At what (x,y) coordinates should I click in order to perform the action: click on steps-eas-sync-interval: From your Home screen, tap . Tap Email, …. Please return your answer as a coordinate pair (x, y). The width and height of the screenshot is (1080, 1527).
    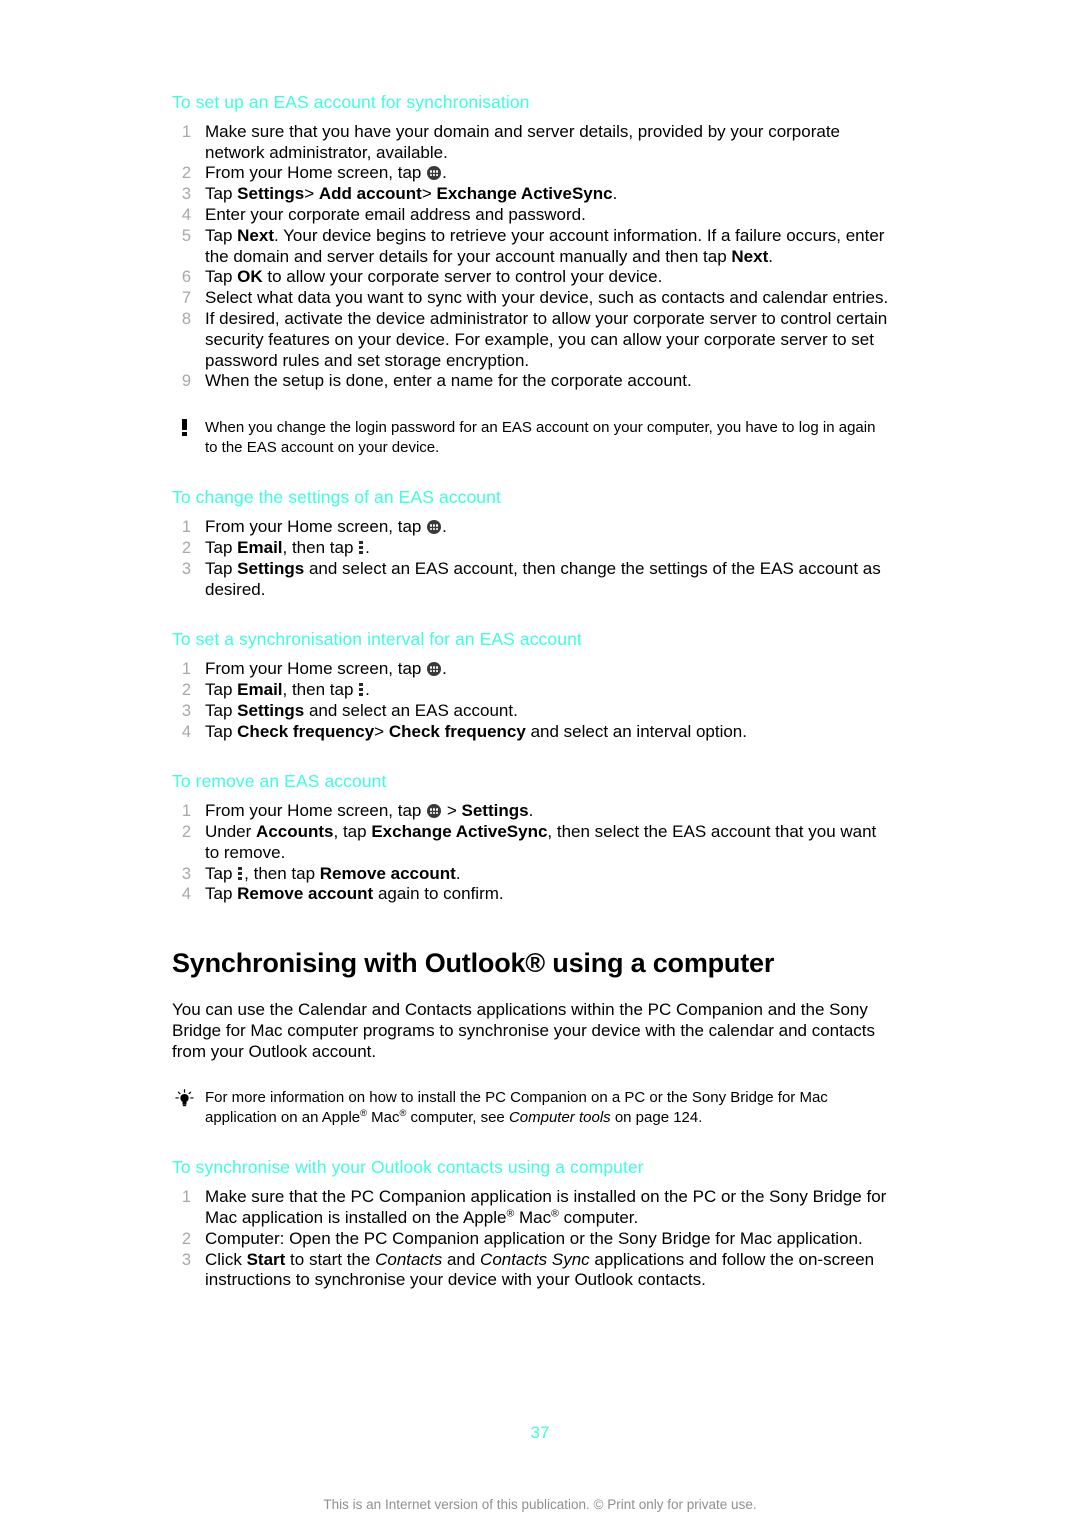
    Looking at the image, I should click on (532, 700).